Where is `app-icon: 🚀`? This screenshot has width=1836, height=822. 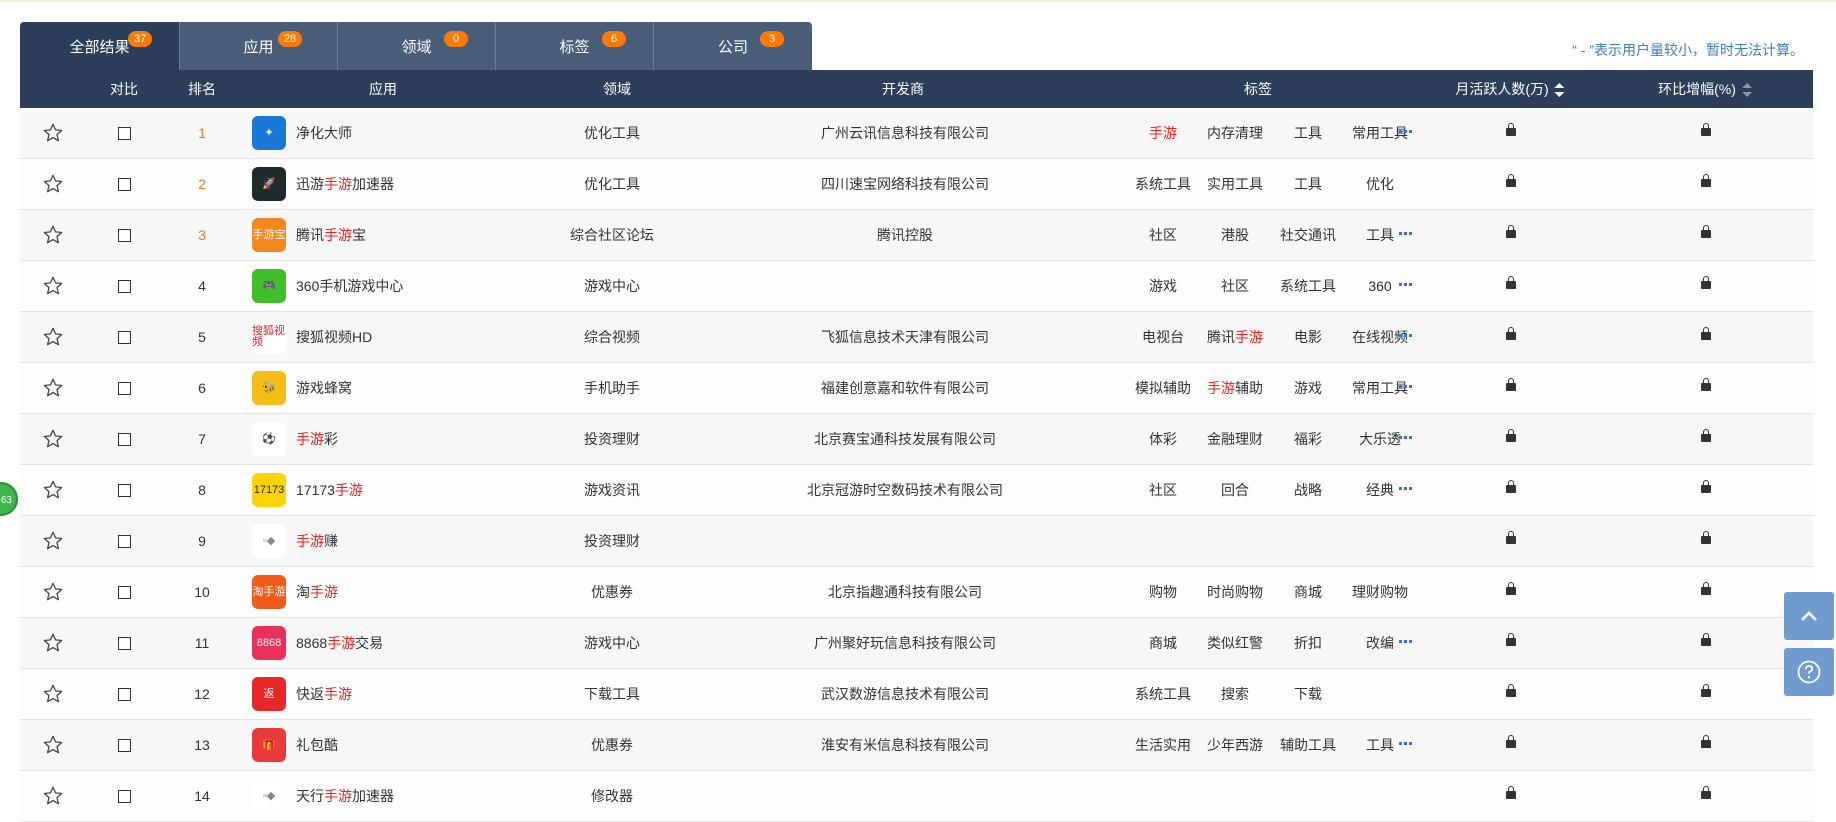
app-icon: 🚀 is located at coordinates (269, 184).